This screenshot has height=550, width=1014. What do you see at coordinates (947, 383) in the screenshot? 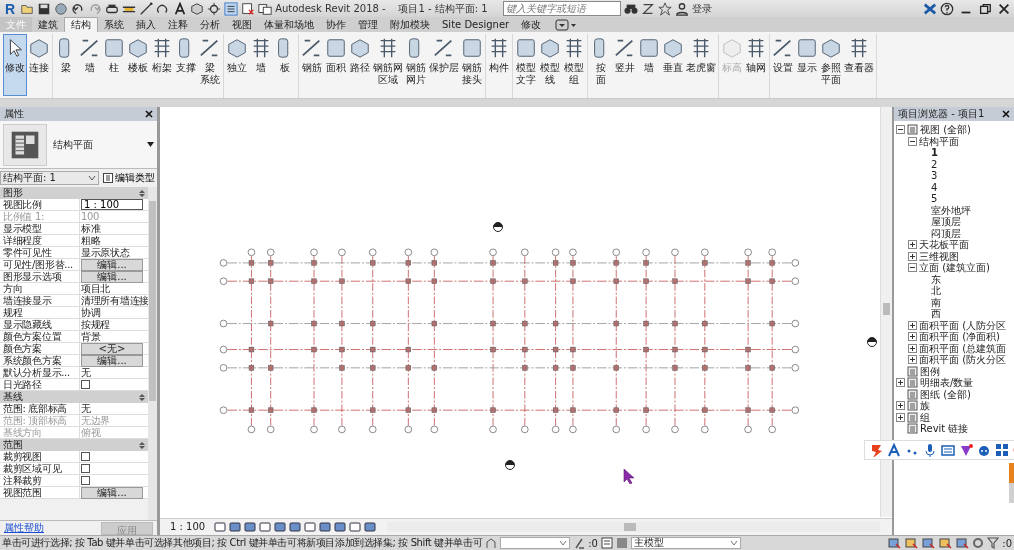
I see `tree-item: 明细表/数量` at bounding box center [947, 383].